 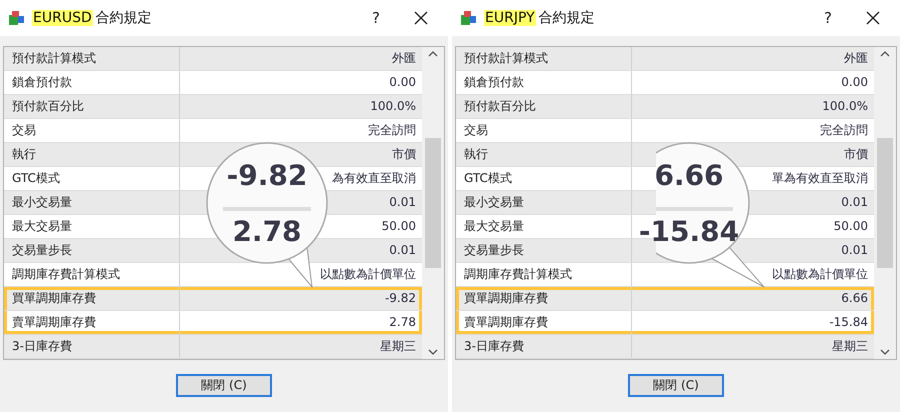 I want to click on property-value: 2.78, so click(x=402, y=322).